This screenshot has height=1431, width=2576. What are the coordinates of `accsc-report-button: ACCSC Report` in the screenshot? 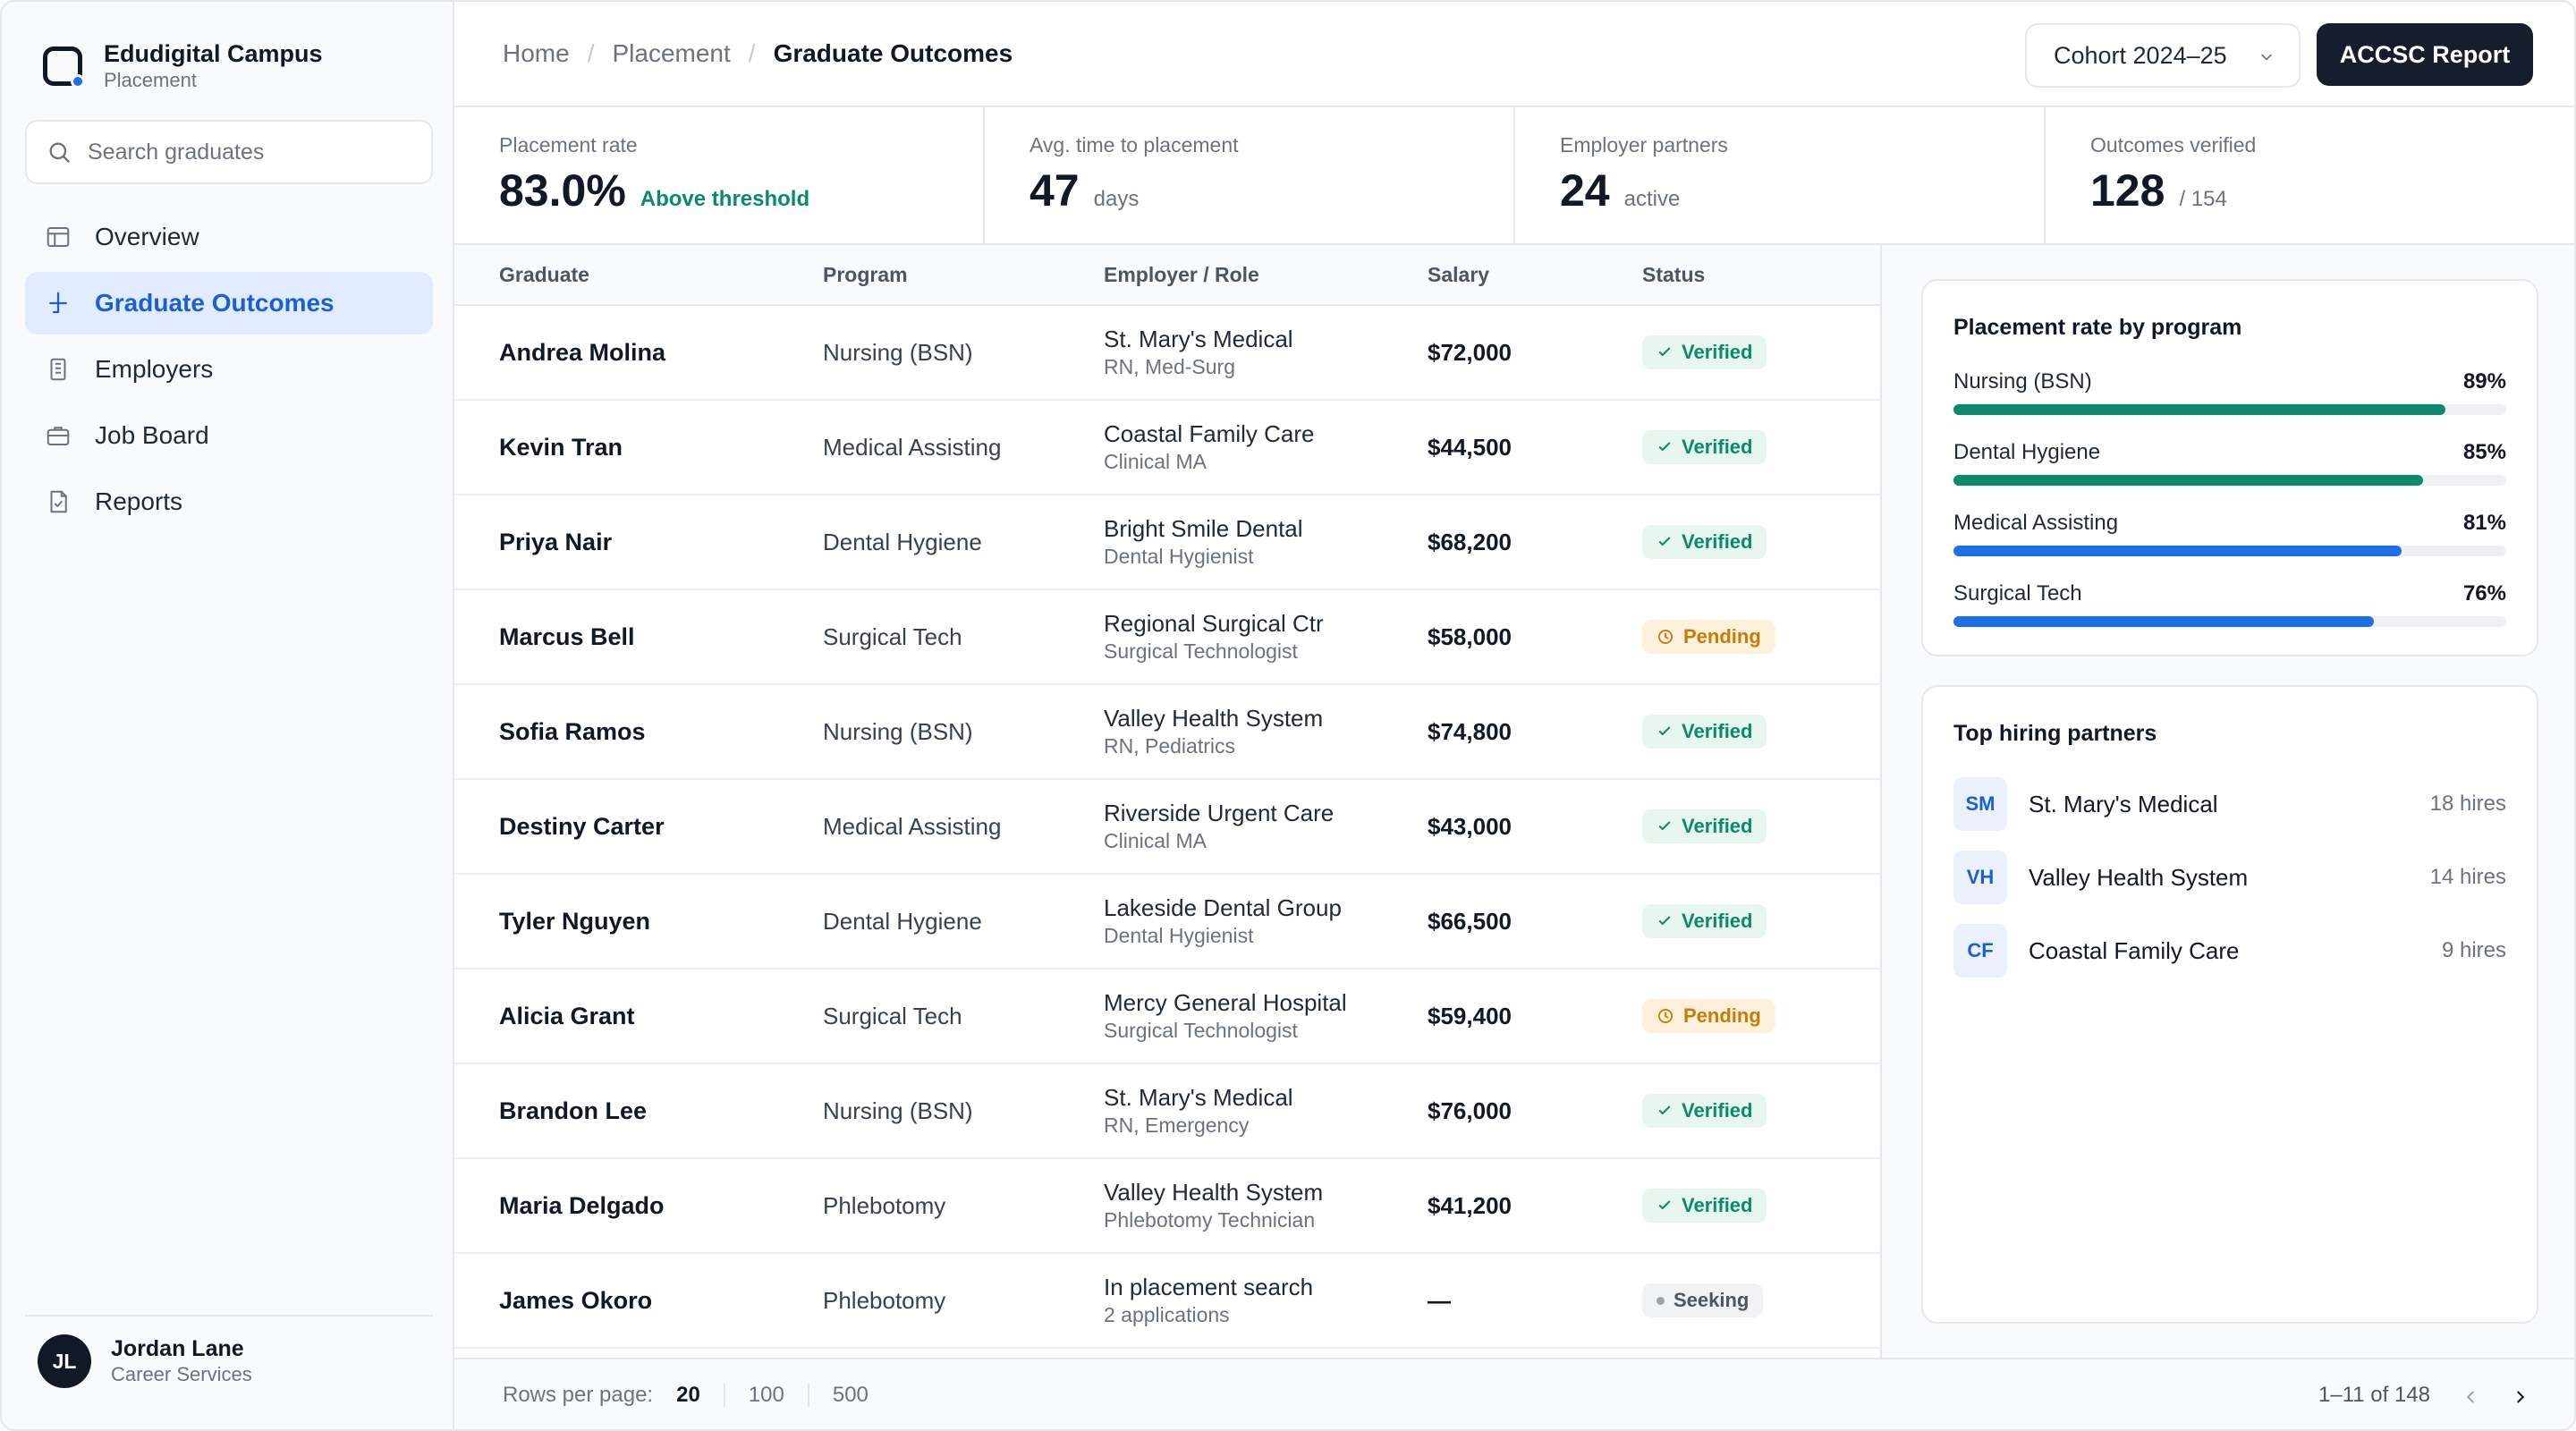 It's located at (2425, 55).